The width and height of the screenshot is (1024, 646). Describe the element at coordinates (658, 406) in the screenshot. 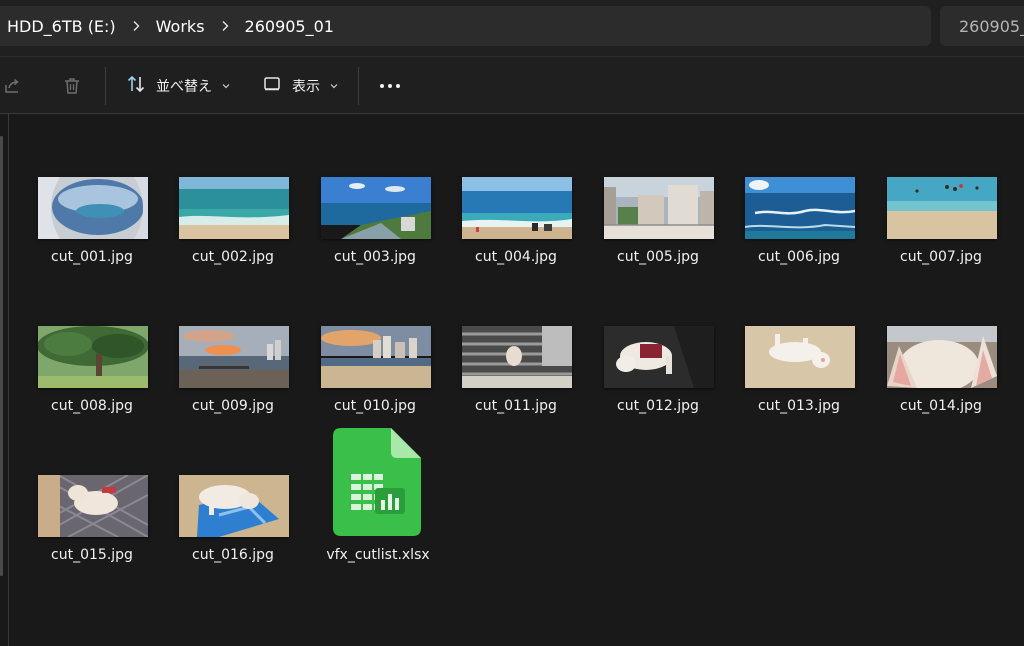

I see `file-name: cut_012.jpg` at that location.